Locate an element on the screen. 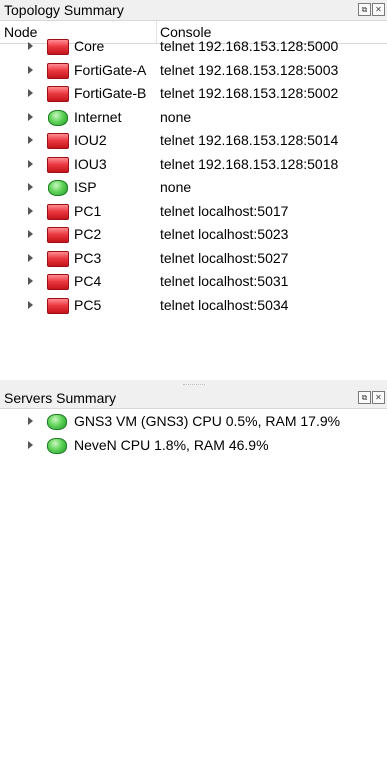  node-row: Core telnet 192.168.153.128:5000 is located at coordinates (193, 47).